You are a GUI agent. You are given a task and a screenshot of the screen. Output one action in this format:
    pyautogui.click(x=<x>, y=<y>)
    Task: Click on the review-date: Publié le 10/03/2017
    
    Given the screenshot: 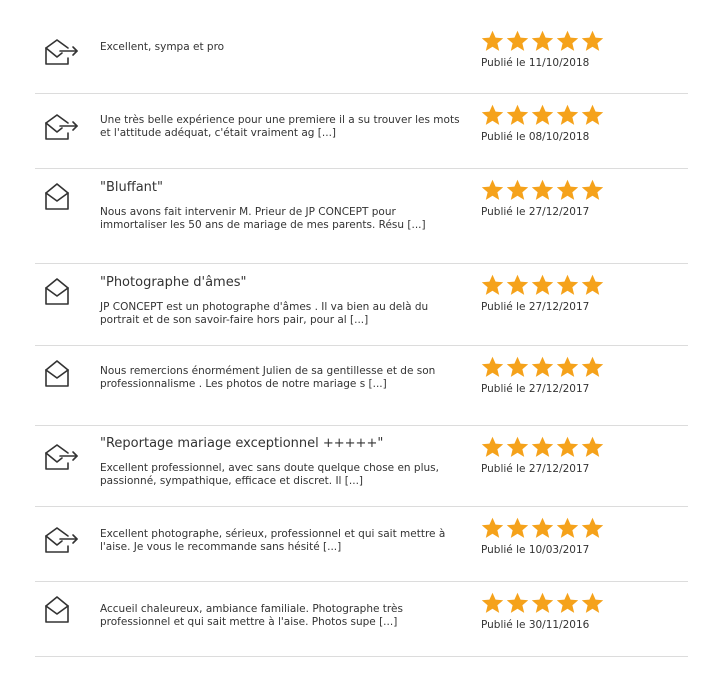 What is the action you would take?
    pyautogui.click(x=535, y=550)
    